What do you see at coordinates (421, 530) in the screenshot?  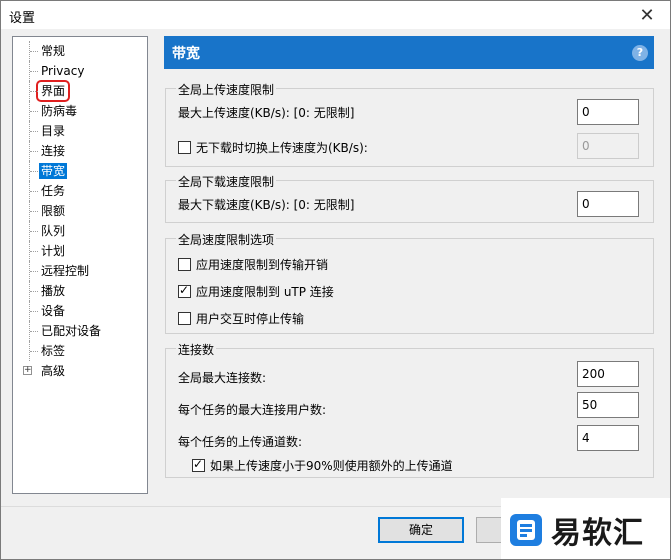 I see `ok-button: 确定` at bounding box center [421, 530].